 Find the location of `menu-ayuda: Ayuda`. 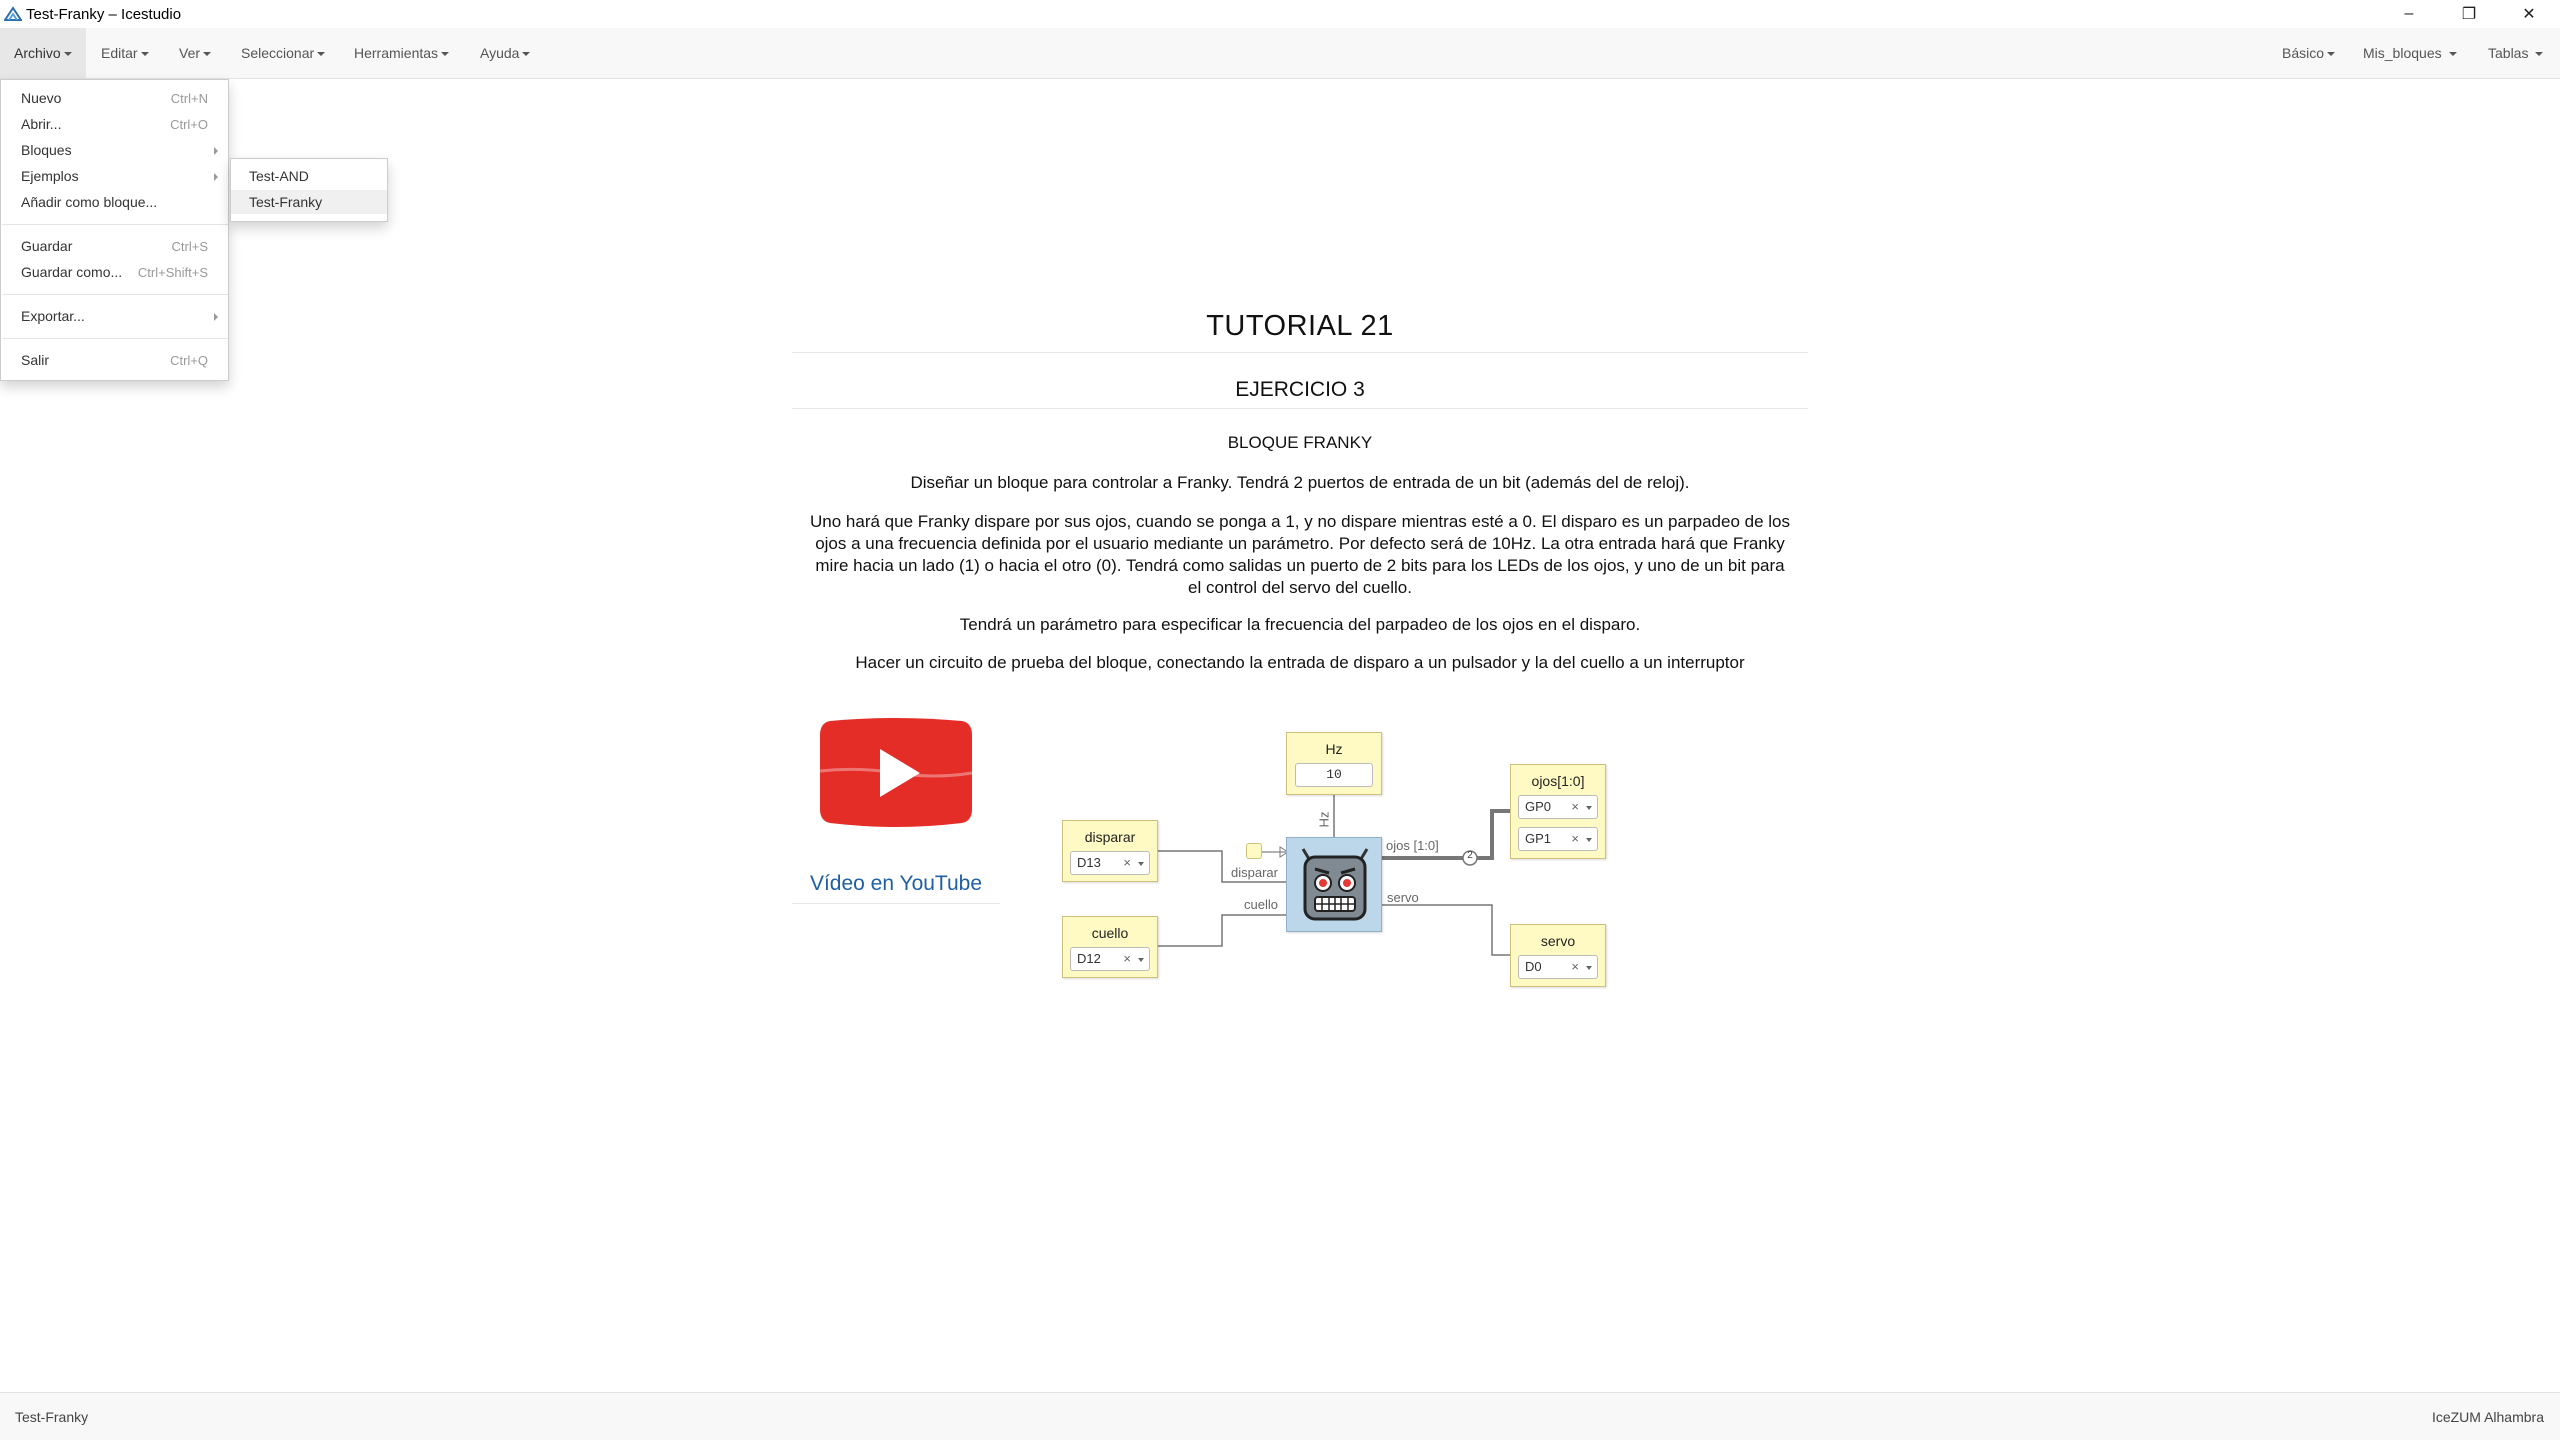

menu-ayuda: Ayuda is located at coordinates (505, 53).